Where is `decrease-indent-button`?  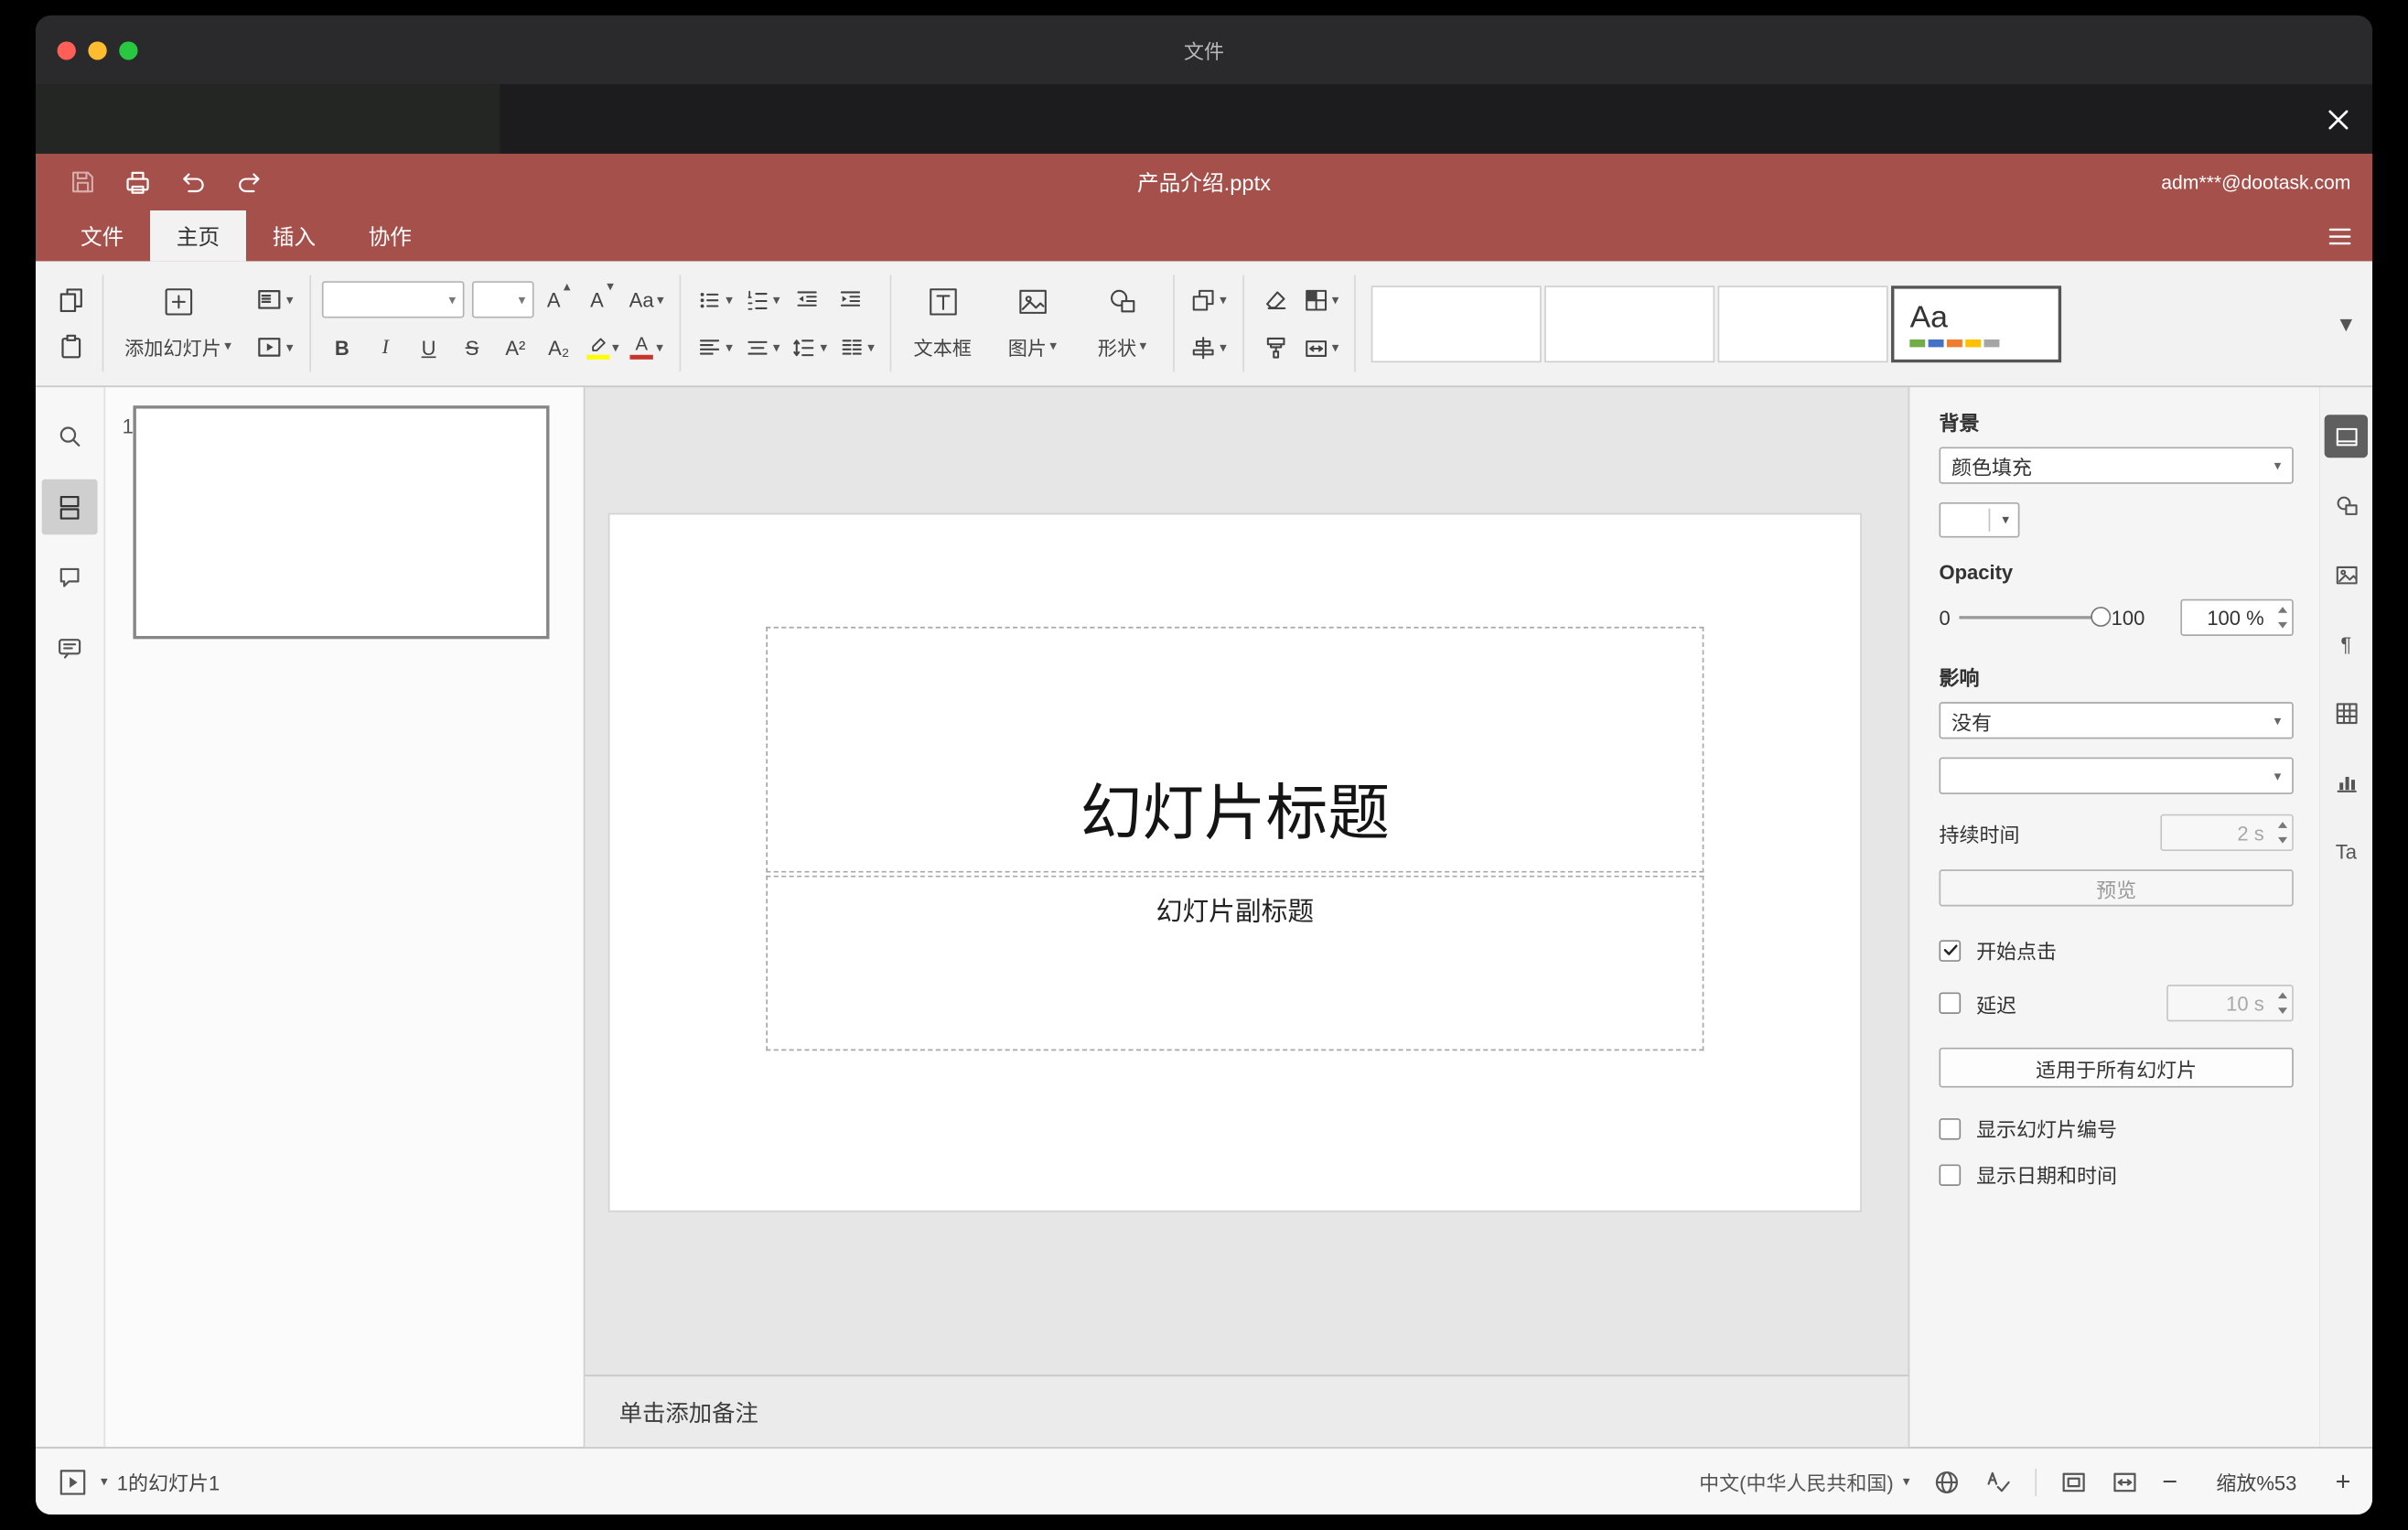 decrease-indent-button is located at coordinates (807, 300).